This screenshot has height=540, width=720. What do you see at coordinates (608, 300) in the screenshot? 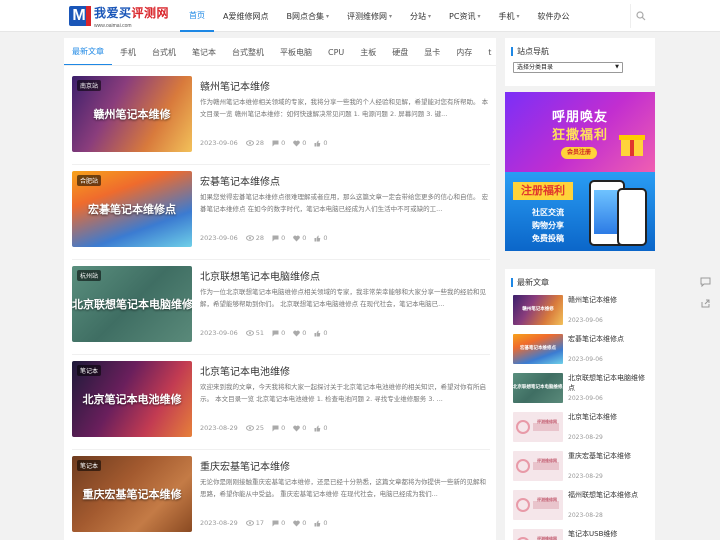
I see `recent-post-title: 赣州笔记本维修` at bounding box center [608, 300].